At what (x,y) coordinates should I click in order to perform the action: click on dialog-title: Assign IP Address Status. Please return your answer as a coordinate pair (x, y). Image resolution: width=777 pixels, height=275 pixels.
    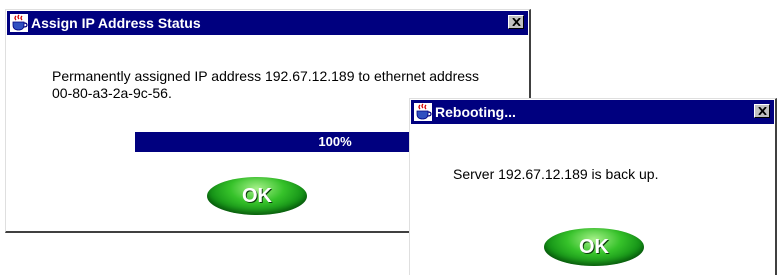
    Looking at the image, I should click on (116, 23).